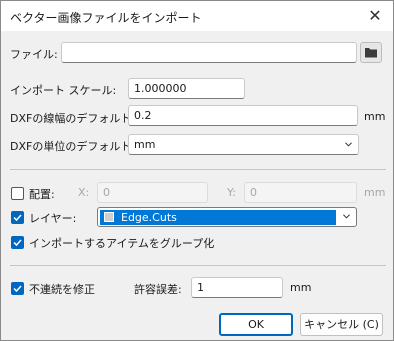 Image resolution: width=394 pixels, height=341 pixels. What do you see at coordinates (152, 192) in the screenshot?
I see `x-input: 0` at bounding box center [152, 192].